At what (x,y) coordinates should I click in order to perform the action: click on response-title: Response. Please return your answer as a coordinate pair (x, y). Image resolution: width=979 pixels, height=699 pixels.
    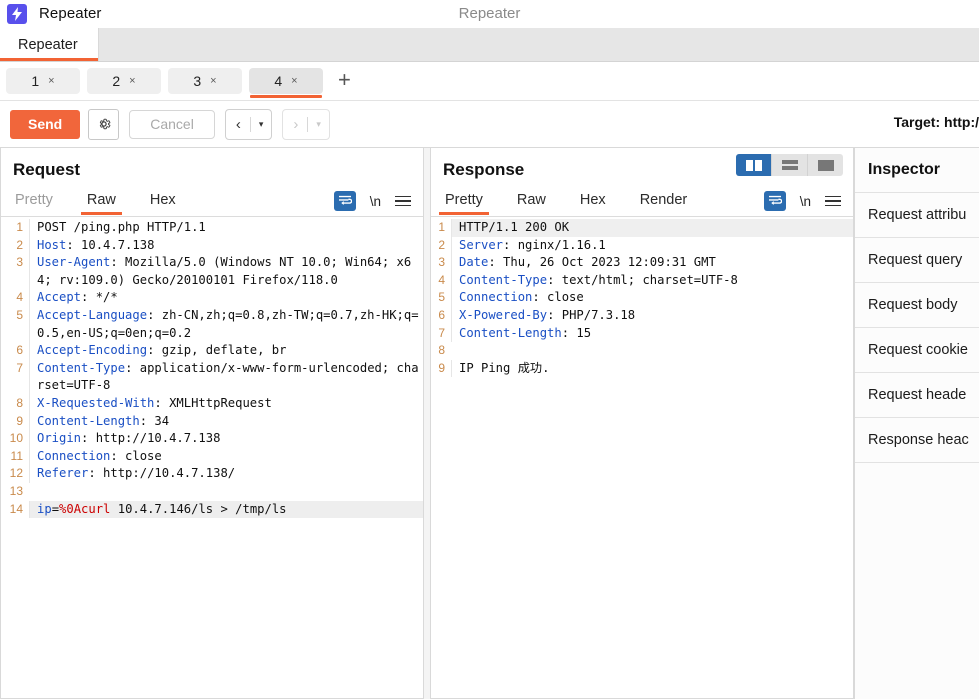
    Looking at the image, I should click on (484, 169).